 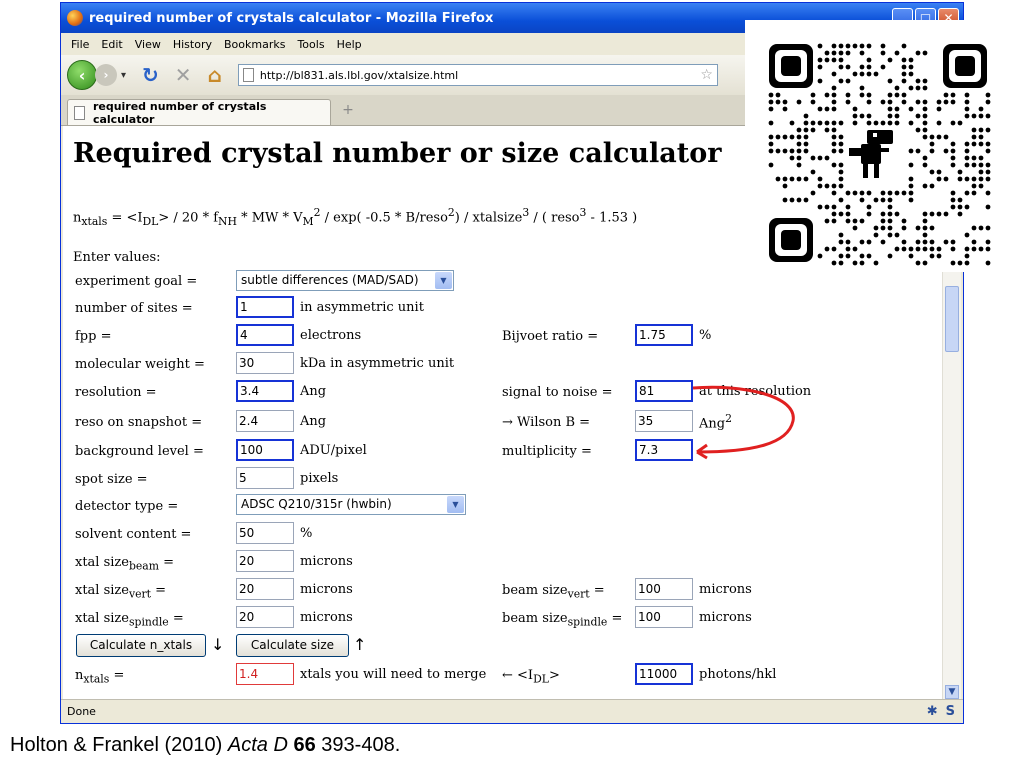 I want to click on resolution-label: resolution =, so click(x=116, y=392).